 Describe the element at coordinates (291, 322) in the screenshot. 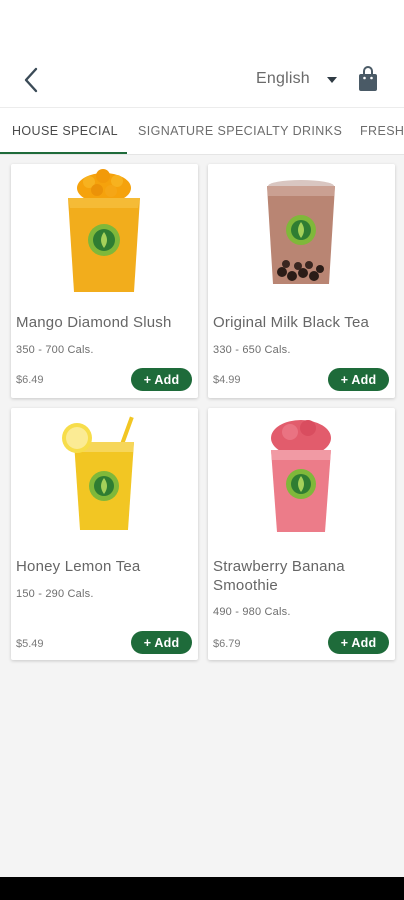

I see `product-name: Original Milk Black Tea` at that location.